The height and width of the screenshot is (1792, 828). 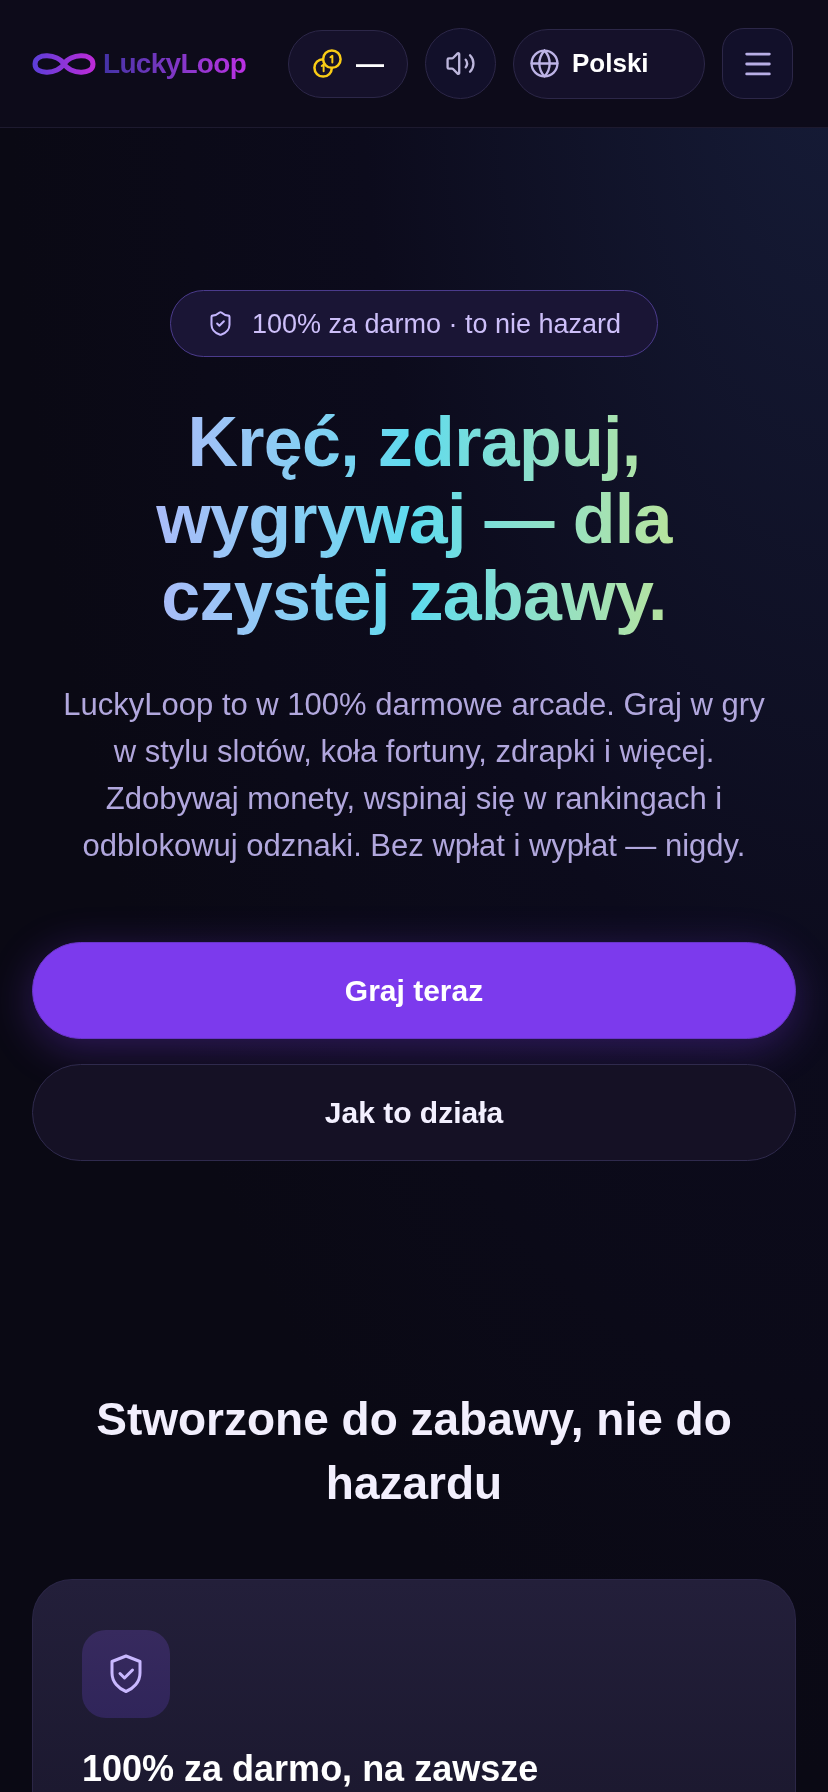 I want to click on shield-check-icon, so click(x=126, y=1674).